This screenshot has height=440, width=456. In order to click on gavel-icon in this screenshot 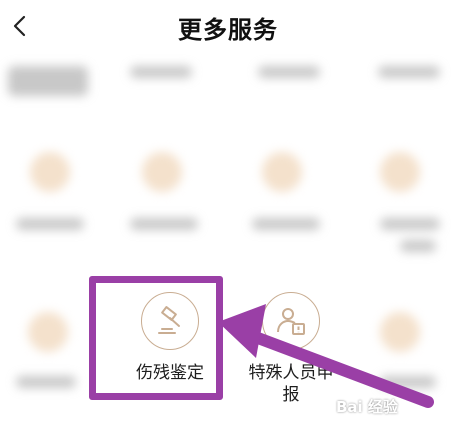, I will do `click(169, 320)`.